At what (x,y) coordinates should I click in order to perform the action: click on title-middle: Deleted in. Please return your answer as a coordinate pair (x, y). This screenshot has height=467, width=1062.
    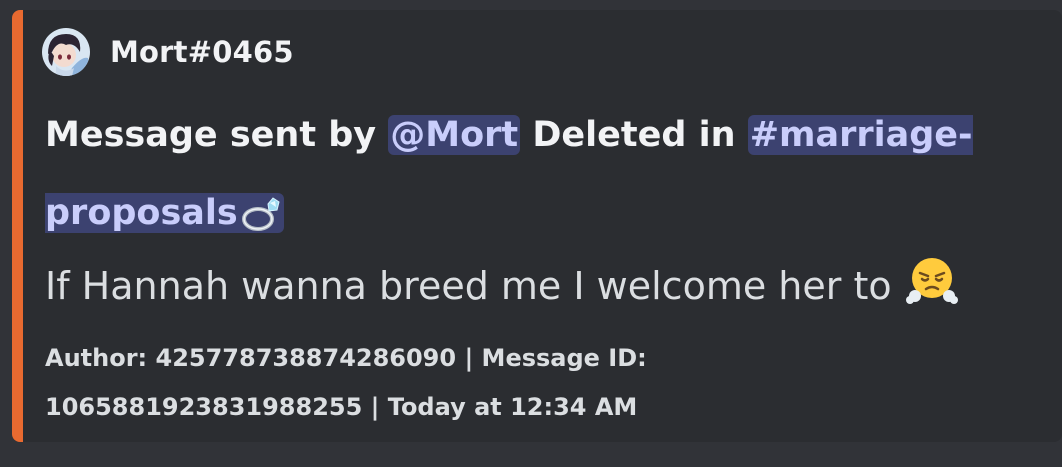
    Looking at the image, I should click on (634, 135).